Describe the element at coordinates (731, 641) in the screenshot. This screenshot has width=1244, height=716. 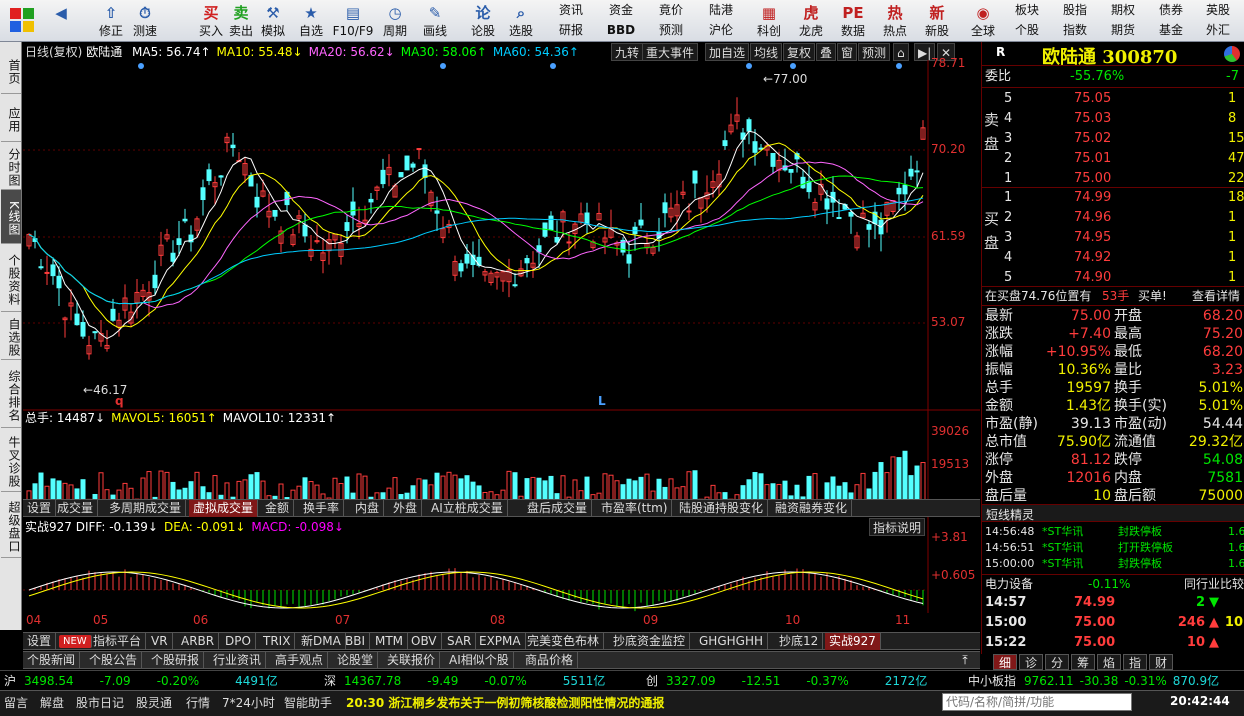
I see `indicator-tab-15: GHGHGHH` at that location.